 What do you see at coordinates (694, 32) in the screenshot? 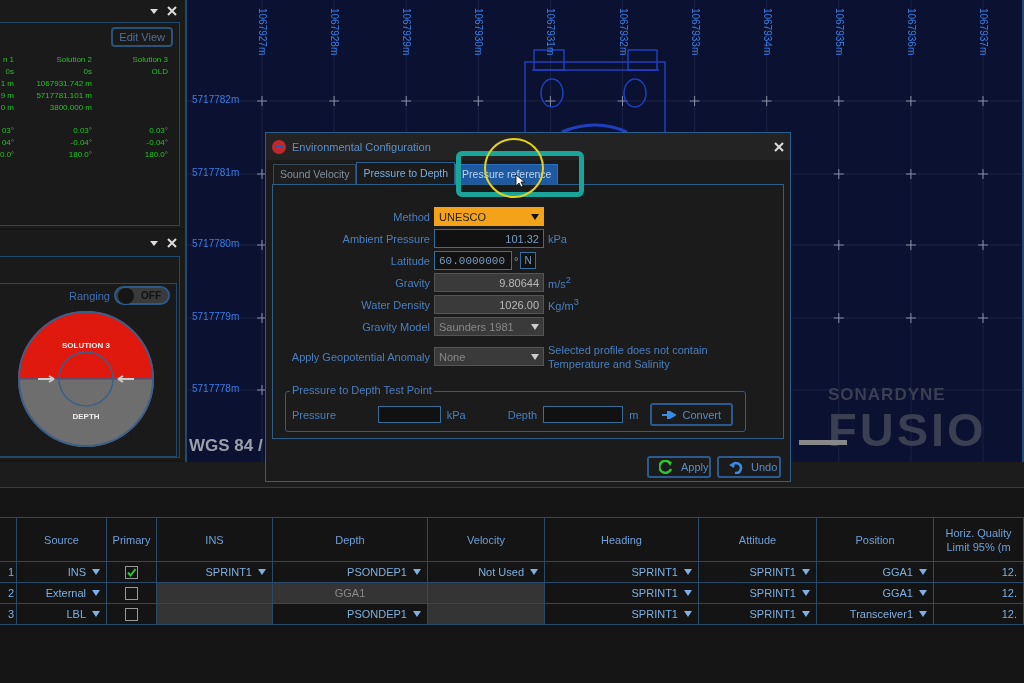
I see `easting-label: 1067933m` at bounding box center [694, 32].